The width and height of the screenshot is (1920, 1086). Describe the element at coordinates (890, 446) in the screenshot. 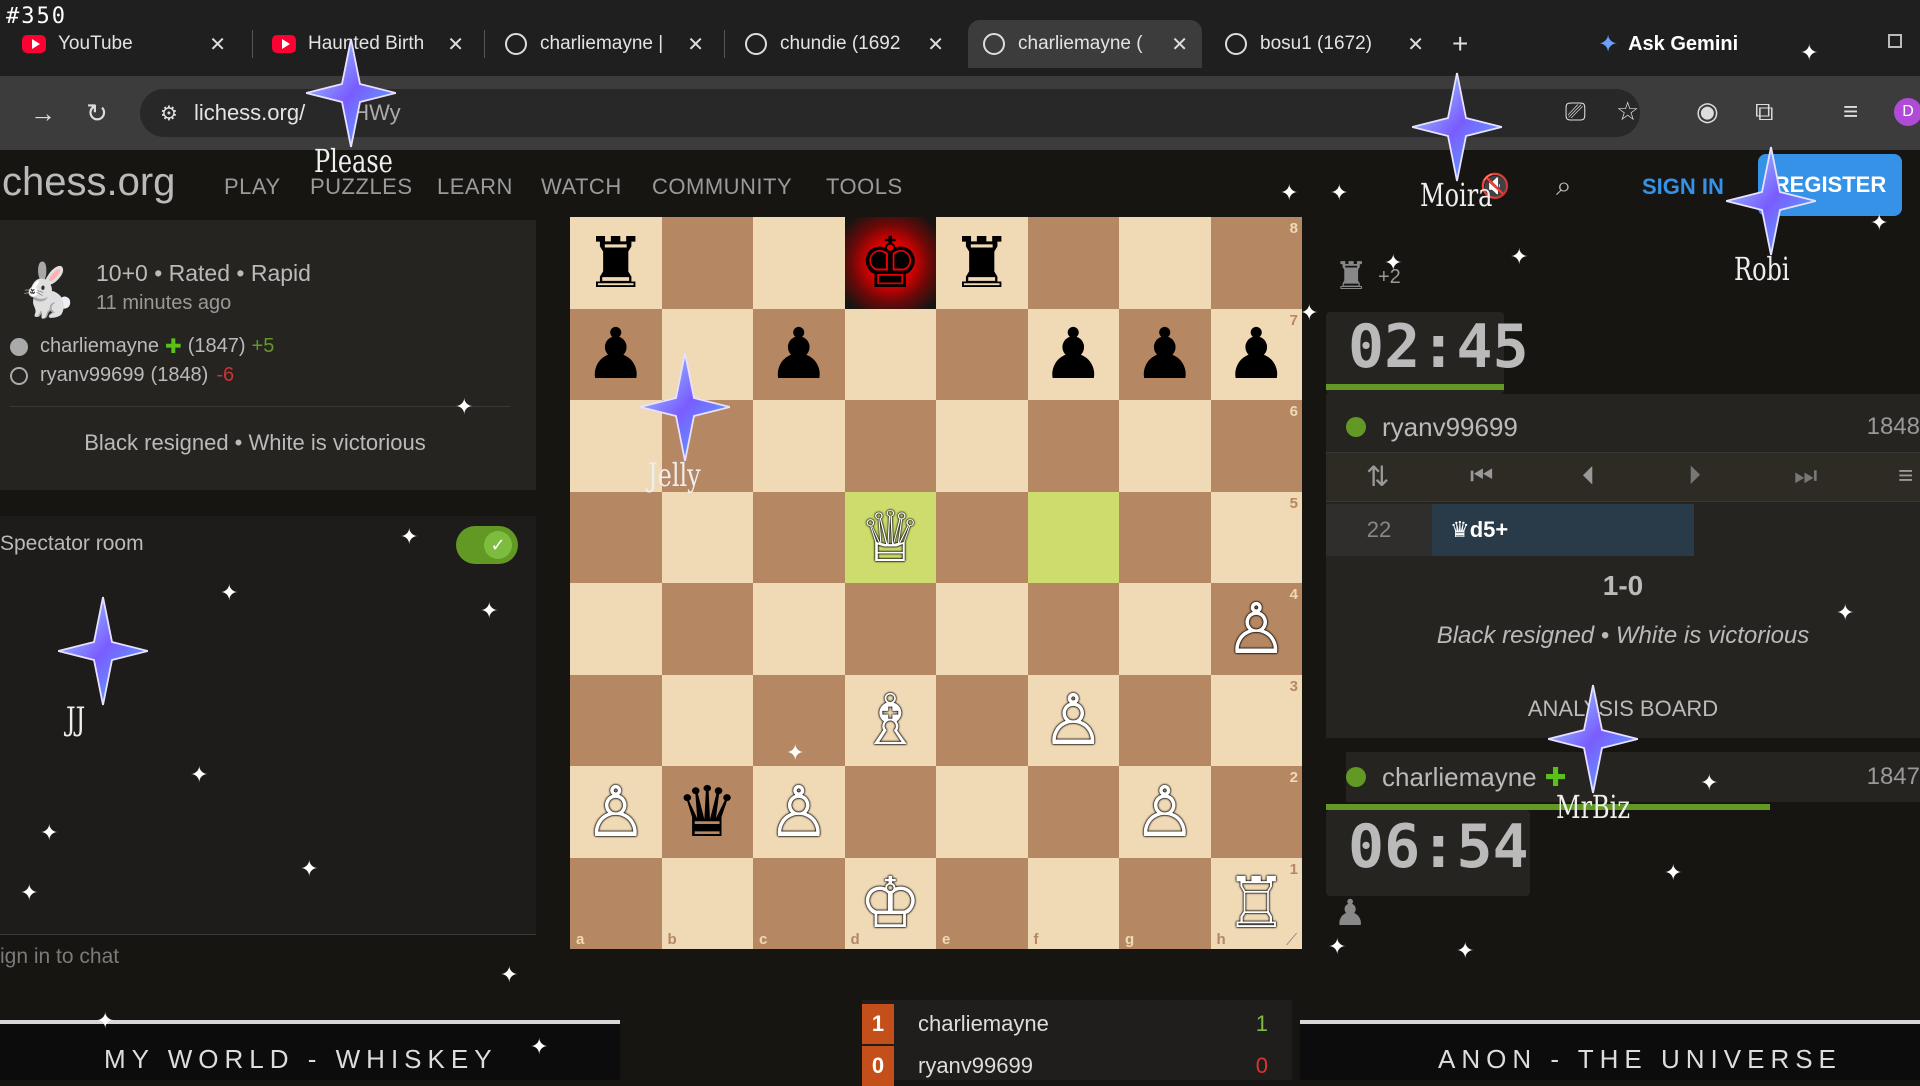

I see `square-d6` at that location.